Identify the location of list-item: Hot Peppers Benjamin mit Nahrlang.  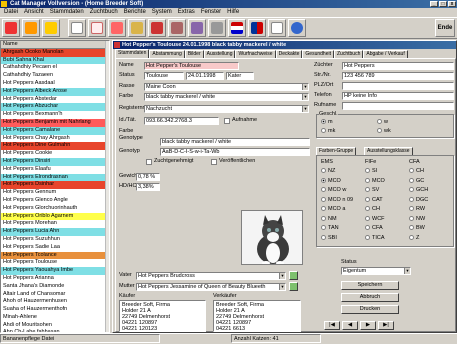
(55, 122).